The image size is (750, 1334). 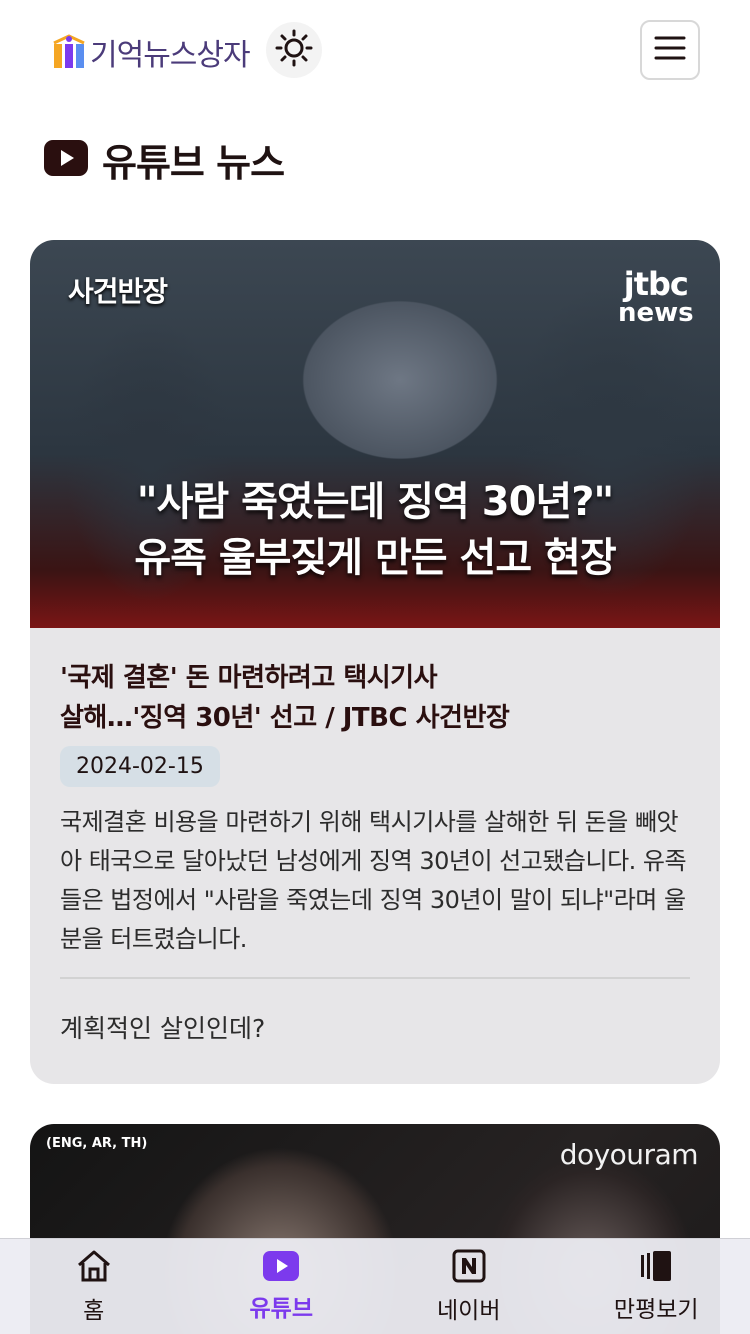 I want to click on nav-label-home: 홈, so click(x=94, y=1310).